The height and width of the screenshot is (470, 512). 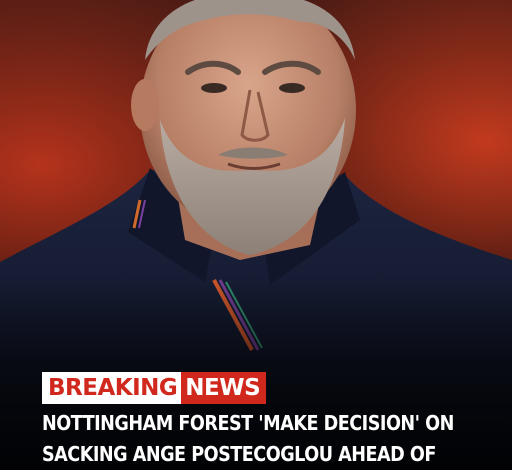 I want to click on news-label: NEWS, so click(x=224, y=388).